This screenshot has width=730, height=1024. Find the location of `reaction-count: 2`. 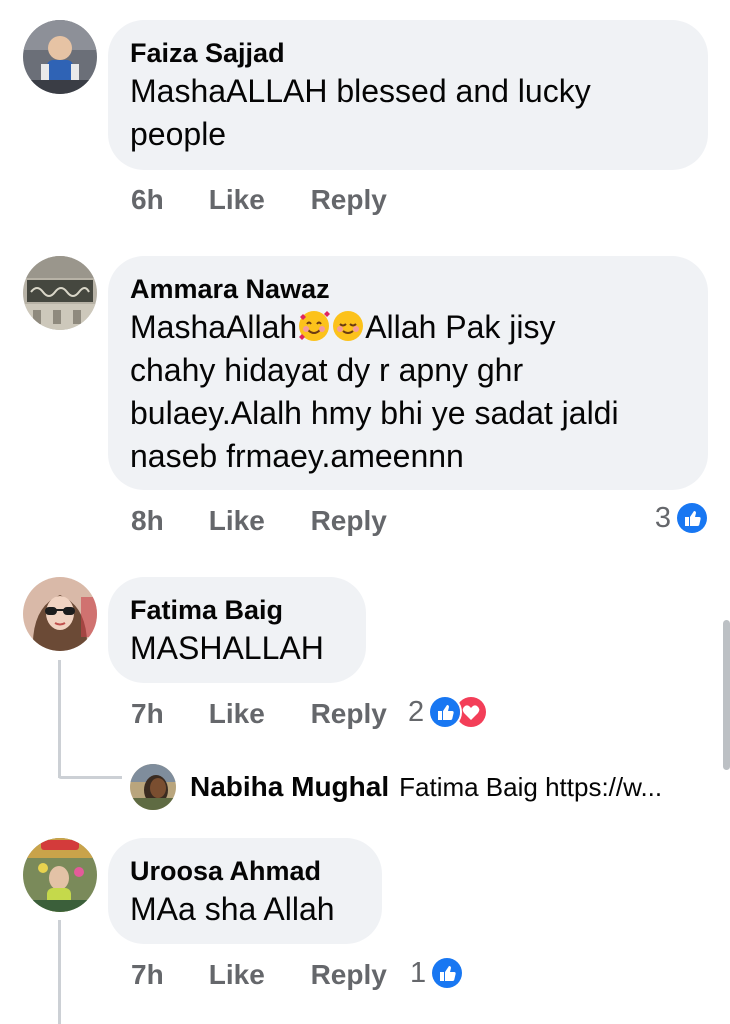

reaction-count: 2 is located at coordinates (416, 712).